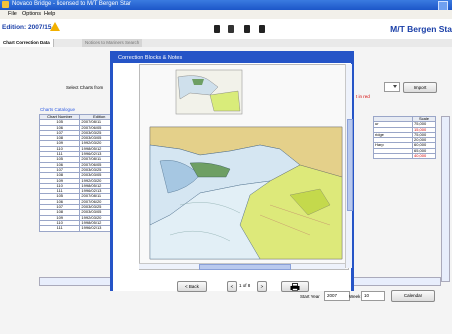 This screenshot has width=452, height=334. I want to click on dialog-vertical-scrollbar, so click(349, 166).